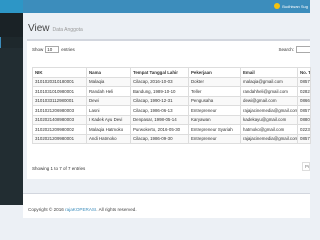 The width and height of the screenshot is (320, 240). I want to click on cell-pekerjaan: Entrepreneur Syariah, so click(214, 129).